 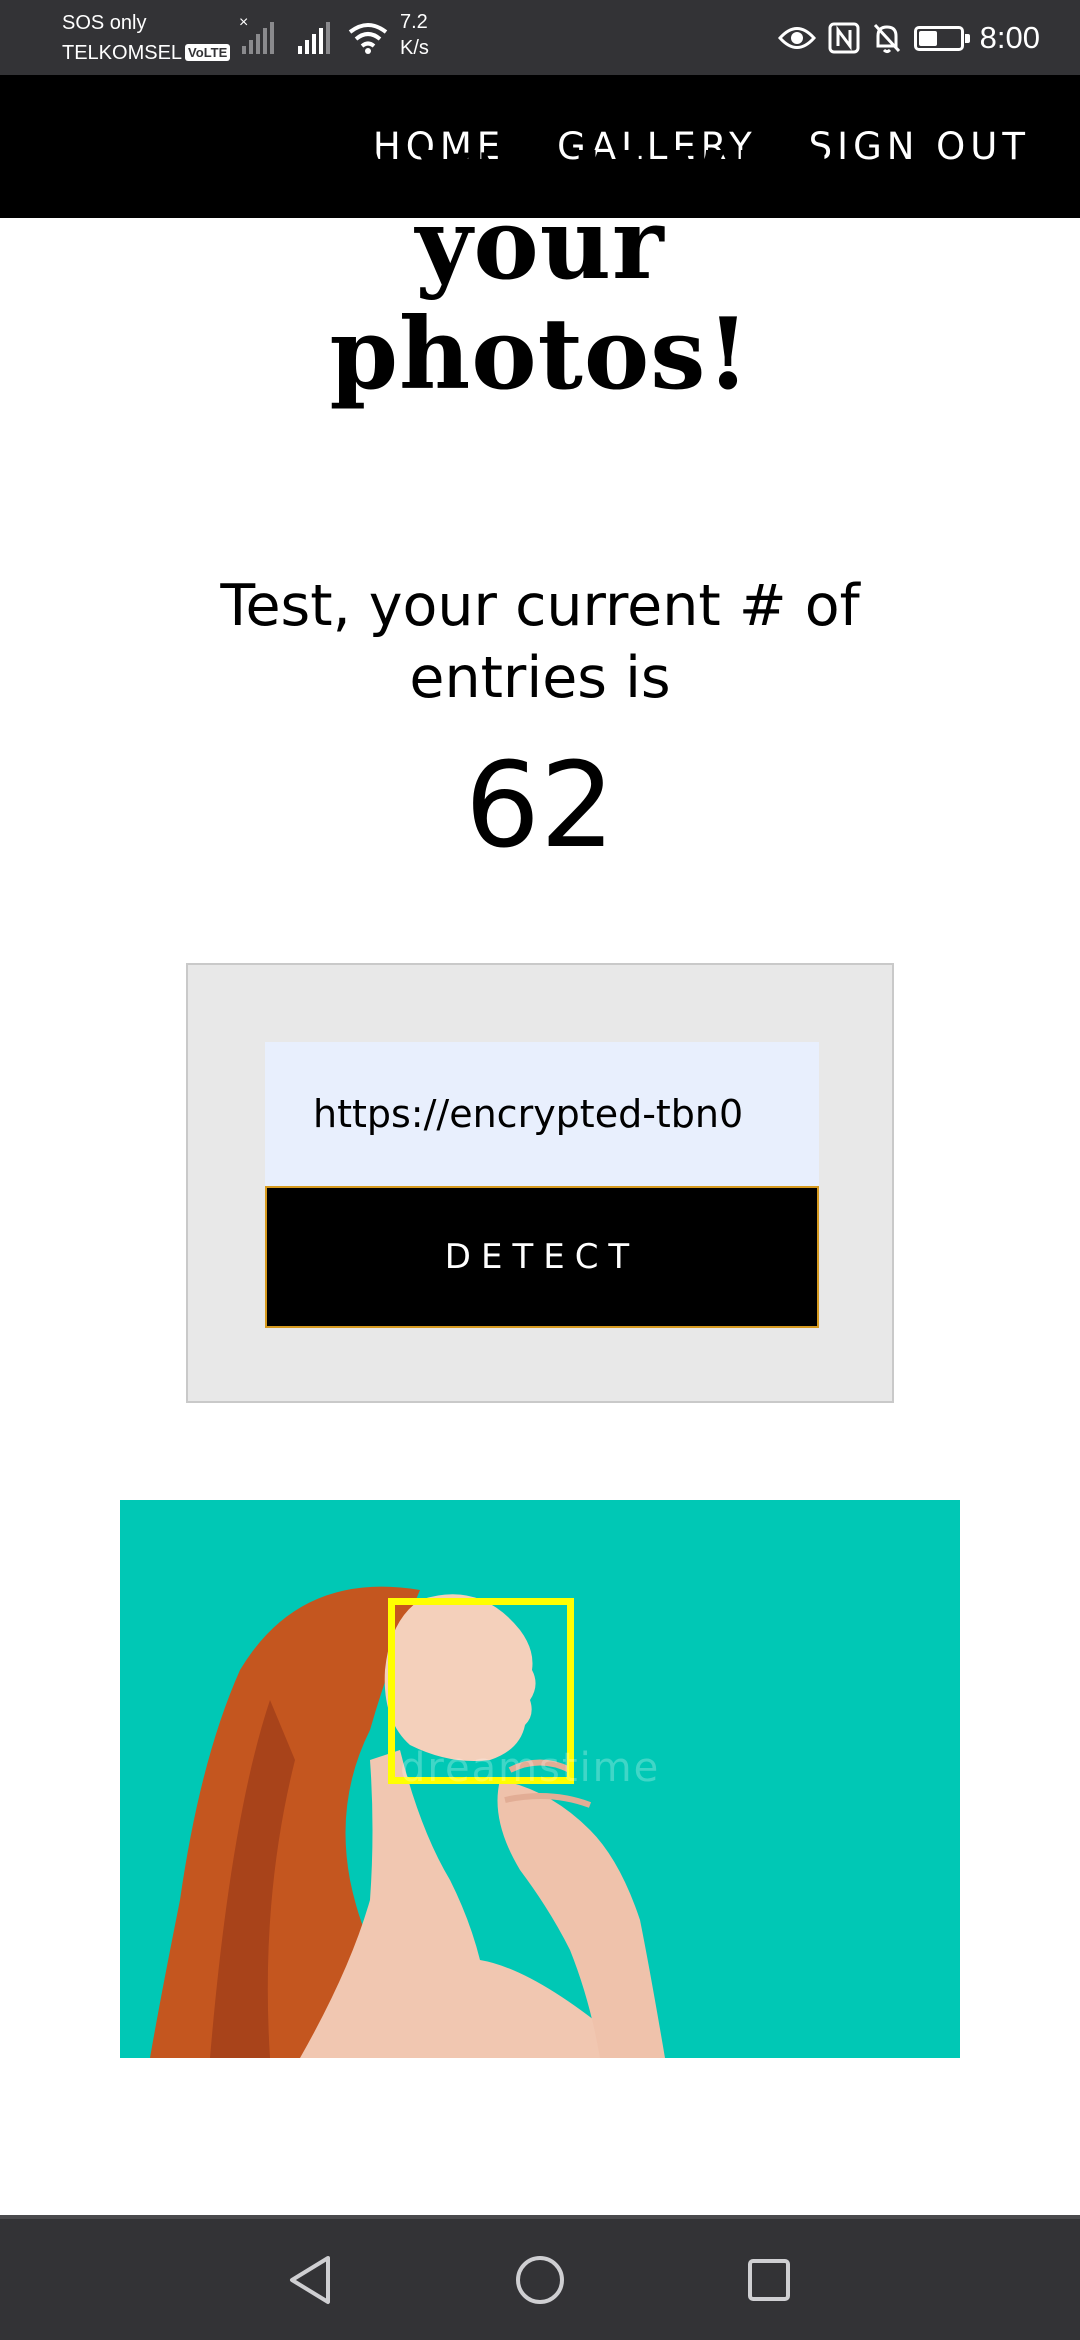 I want to click on status-icons: 8:00, so click(x=908, y=38).